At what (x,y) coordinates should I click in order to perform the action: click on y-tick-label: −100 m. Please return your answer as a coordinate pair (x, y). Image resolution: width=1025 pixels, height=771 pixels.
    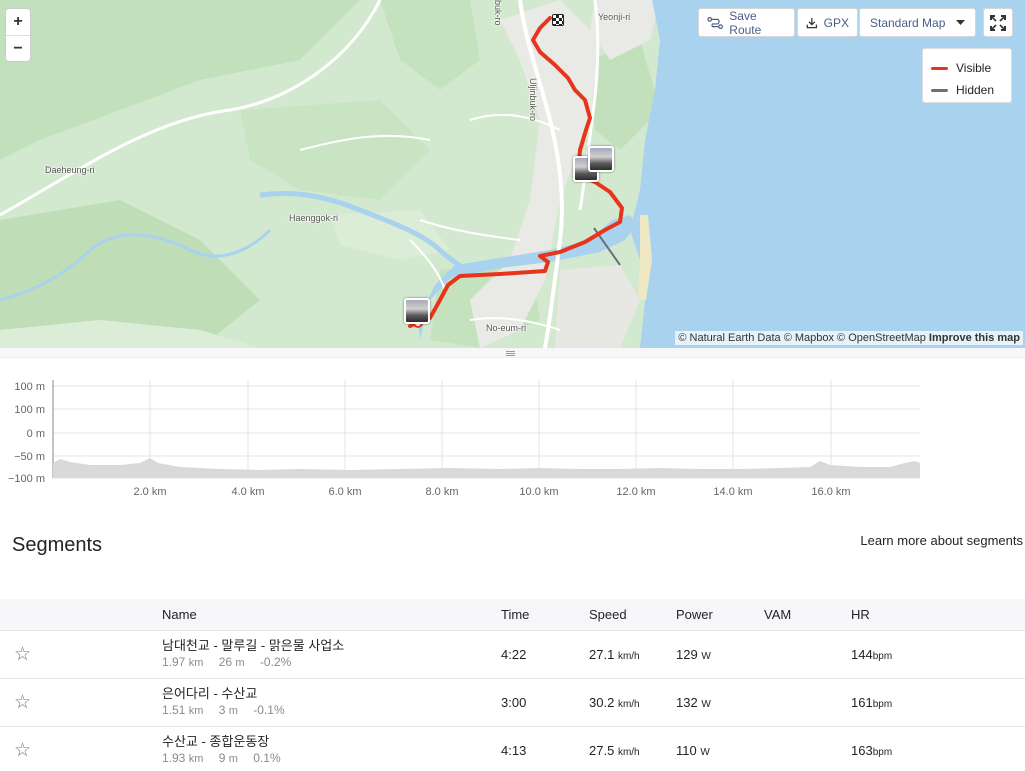
    Looking at the image, I should click on (26, 479).